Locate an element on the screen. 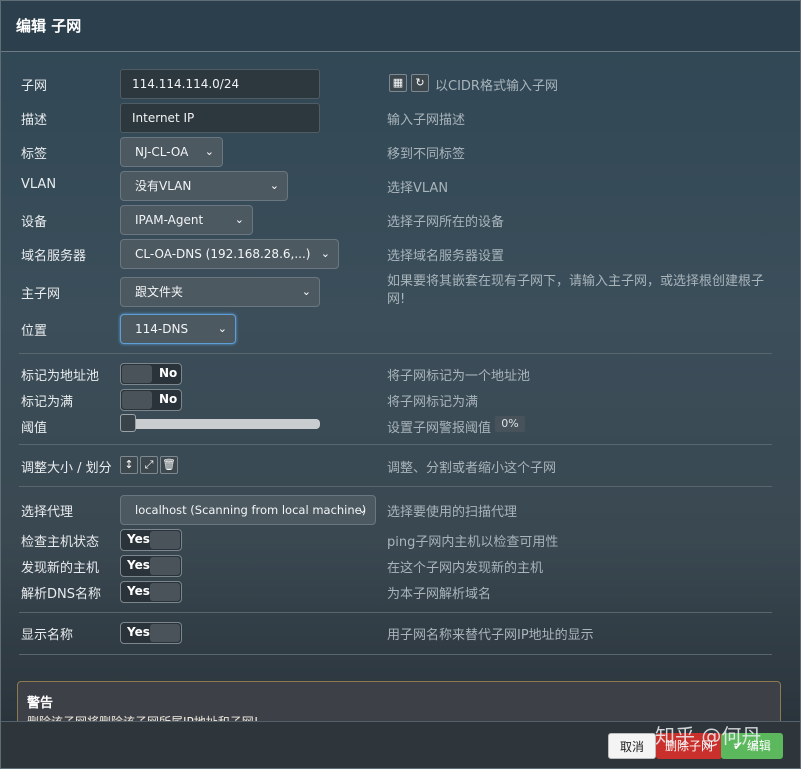 The height and width of the screenshot is (769, 801). nameserver-label: 域名服务器 is located at coordinates (54, 256).